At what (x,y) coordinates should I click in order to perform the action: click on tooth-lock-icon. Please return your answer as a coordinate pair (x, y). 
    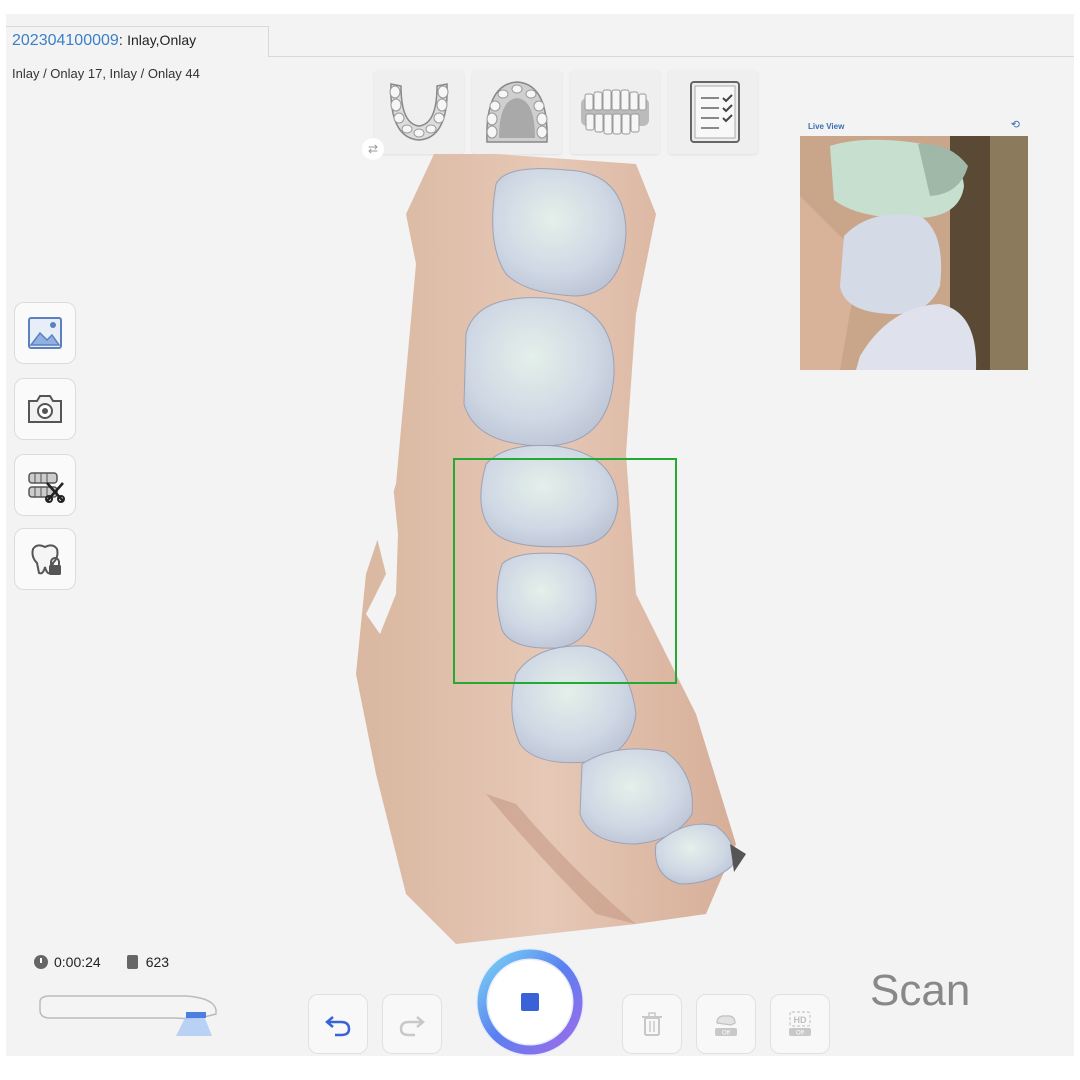
    Looking at the image, I should click on (46, 559).